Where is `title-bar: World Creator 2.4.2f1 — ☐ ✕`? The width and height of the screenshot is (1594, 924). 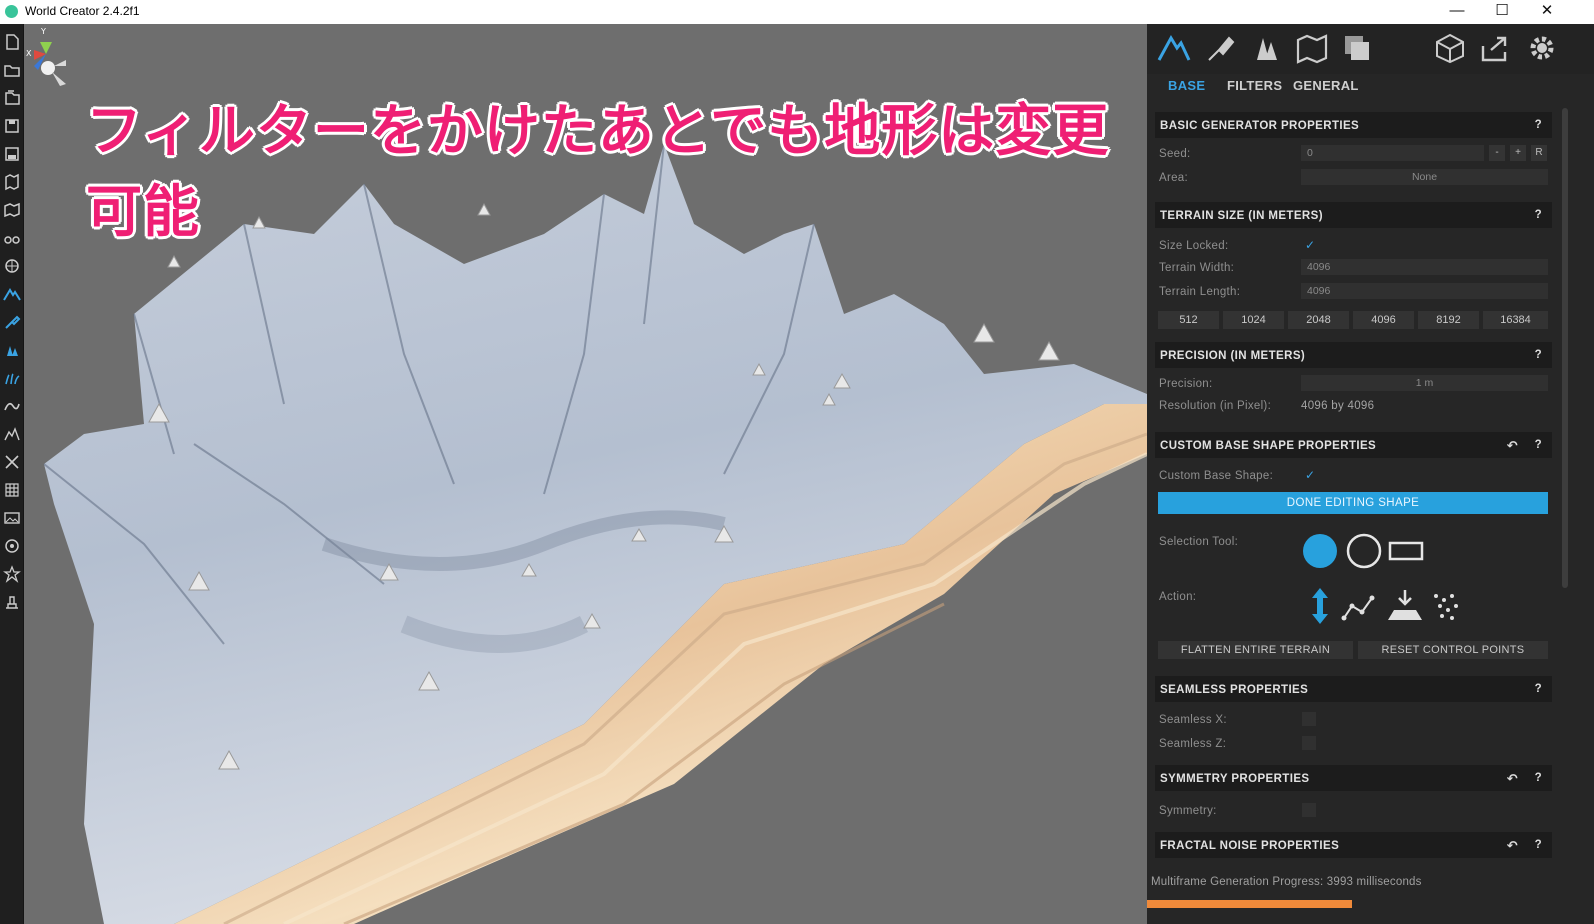
title-bar: World Creator 2.4.2f1 — ☐ ✕ is located at coordinates (797, 12).